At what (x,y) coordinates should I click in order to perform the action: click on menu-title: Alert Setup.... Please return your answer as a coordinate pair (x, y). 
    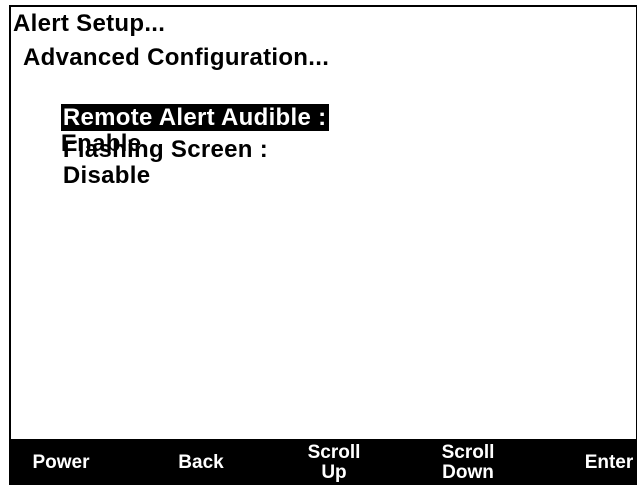
    Looking at the image, I should click on (89, 23).